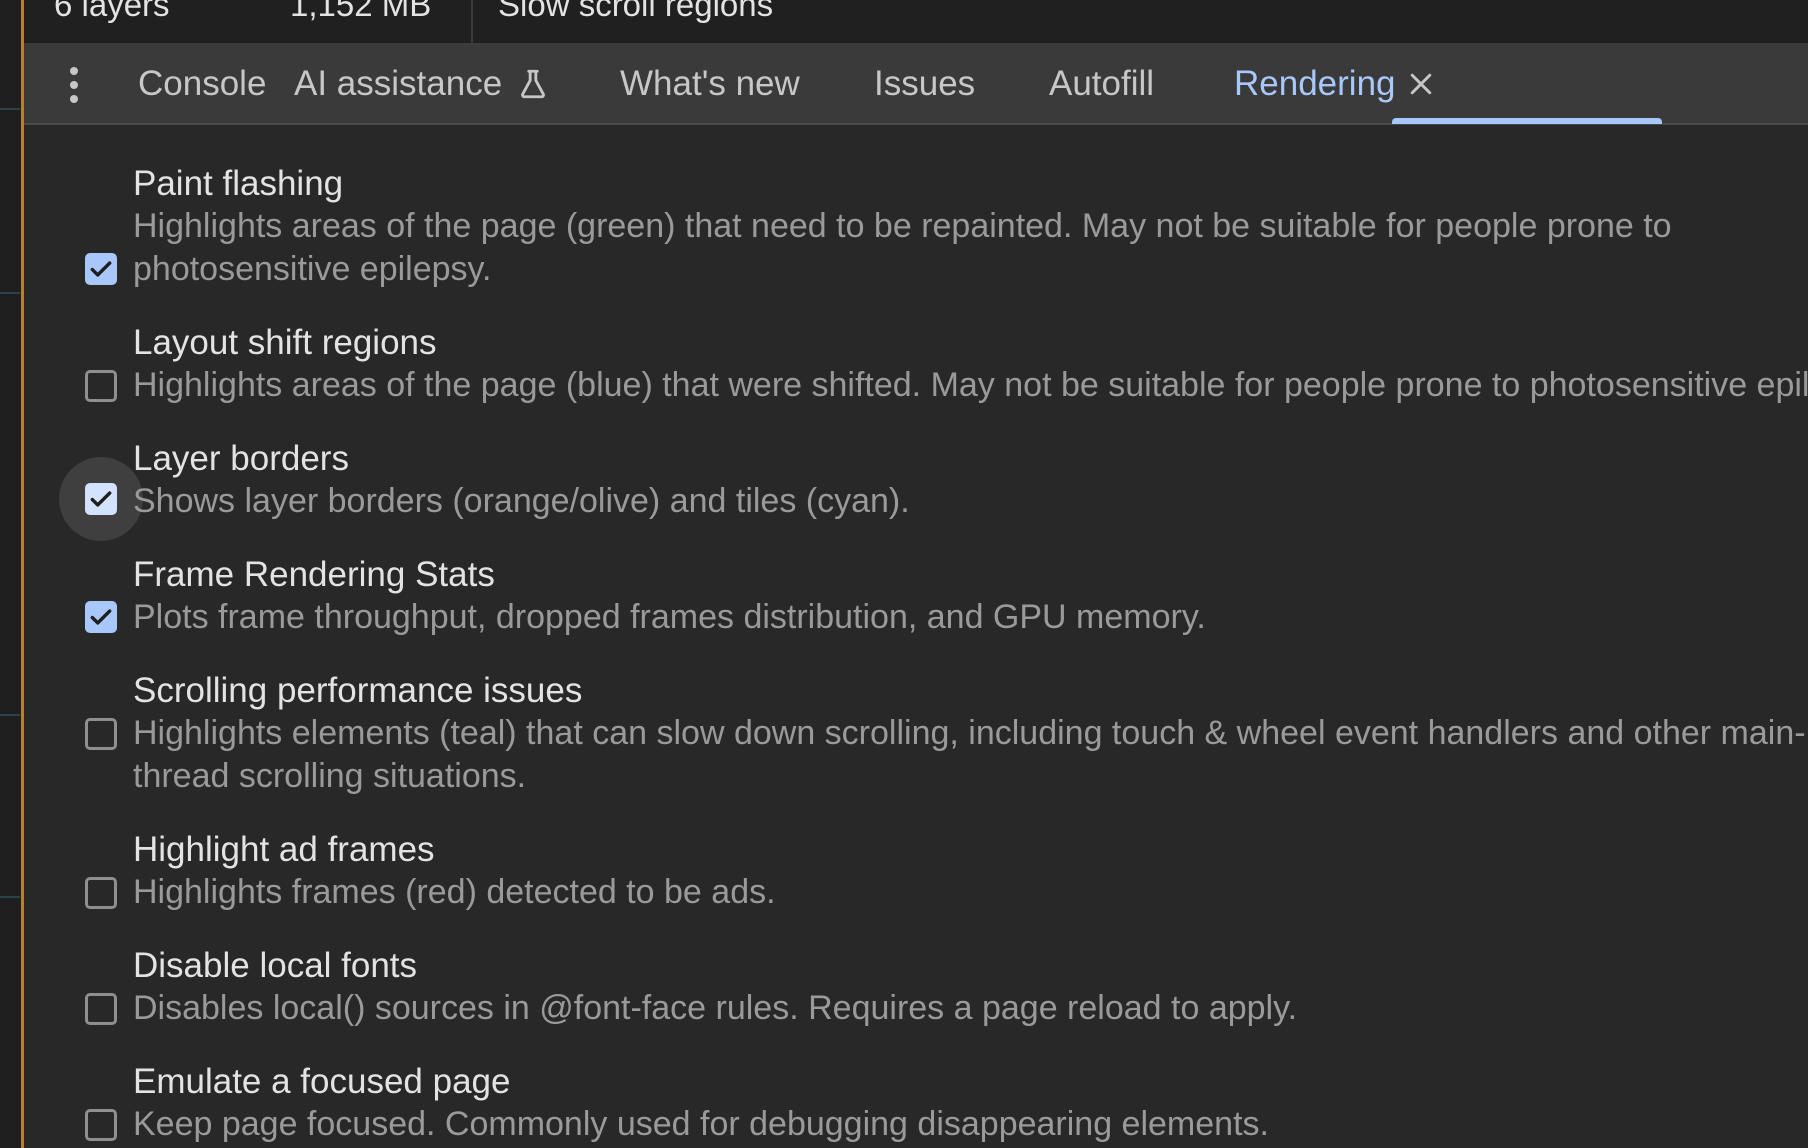 The width and height of the screenshot is (1808, 1148). What do you see at coordinates (284, 849) in the screenshot?
I see `option-title: Highlight ad frames` at bounding box center [284, 849].